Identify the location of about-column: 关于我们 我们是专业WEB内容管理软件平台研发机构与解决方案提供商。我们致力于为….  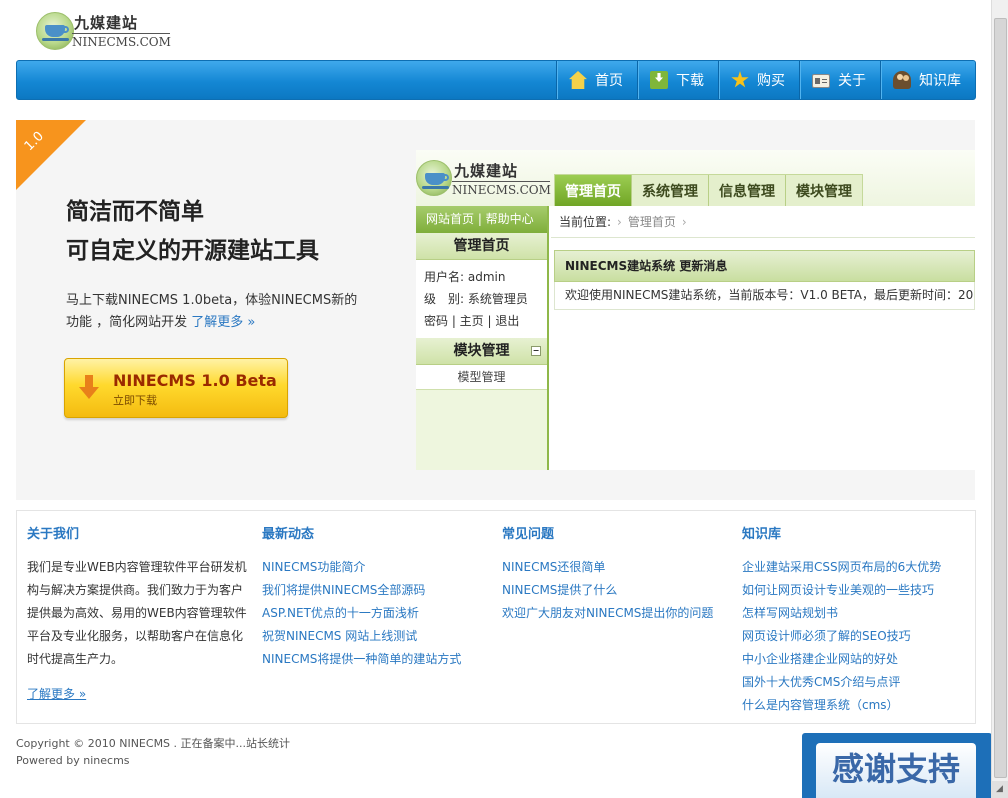
(138, 612).